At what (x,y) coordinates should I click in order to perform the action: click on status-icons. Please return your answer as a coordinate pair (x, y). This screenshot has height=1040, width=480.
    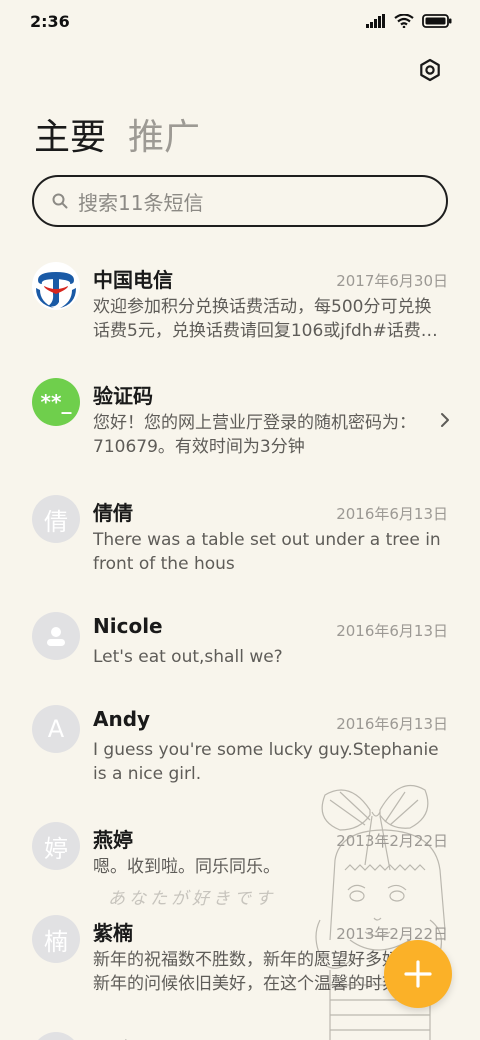
    Looking at the image, I should click on (409, 21).